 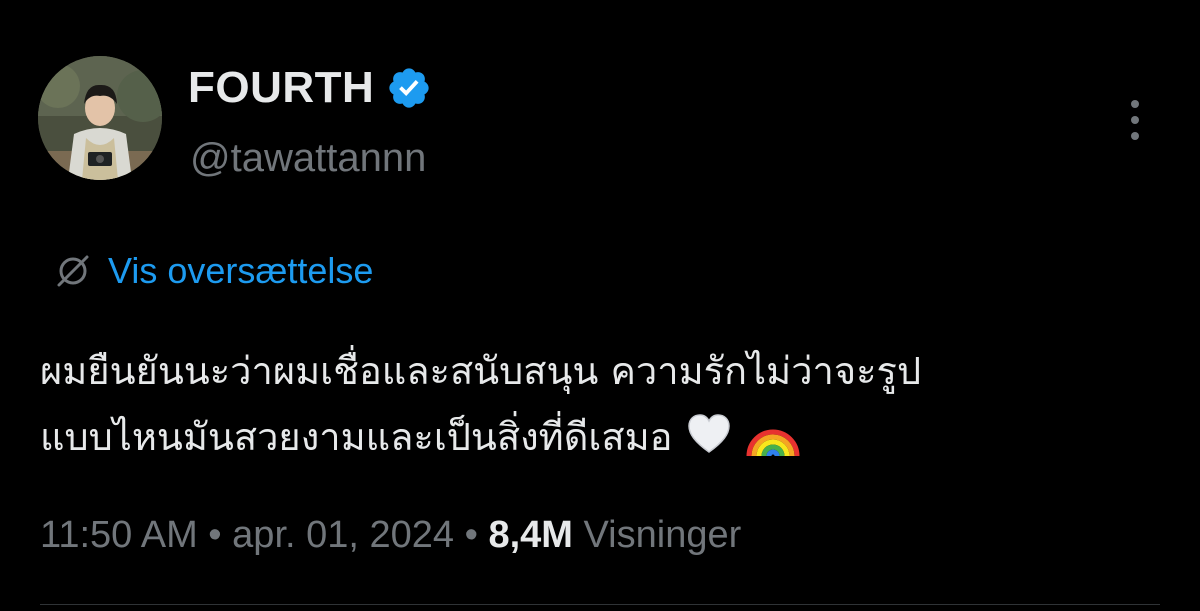 I want to click on show-translation-link: Vis oversættelse, so click(x=213, y=271).